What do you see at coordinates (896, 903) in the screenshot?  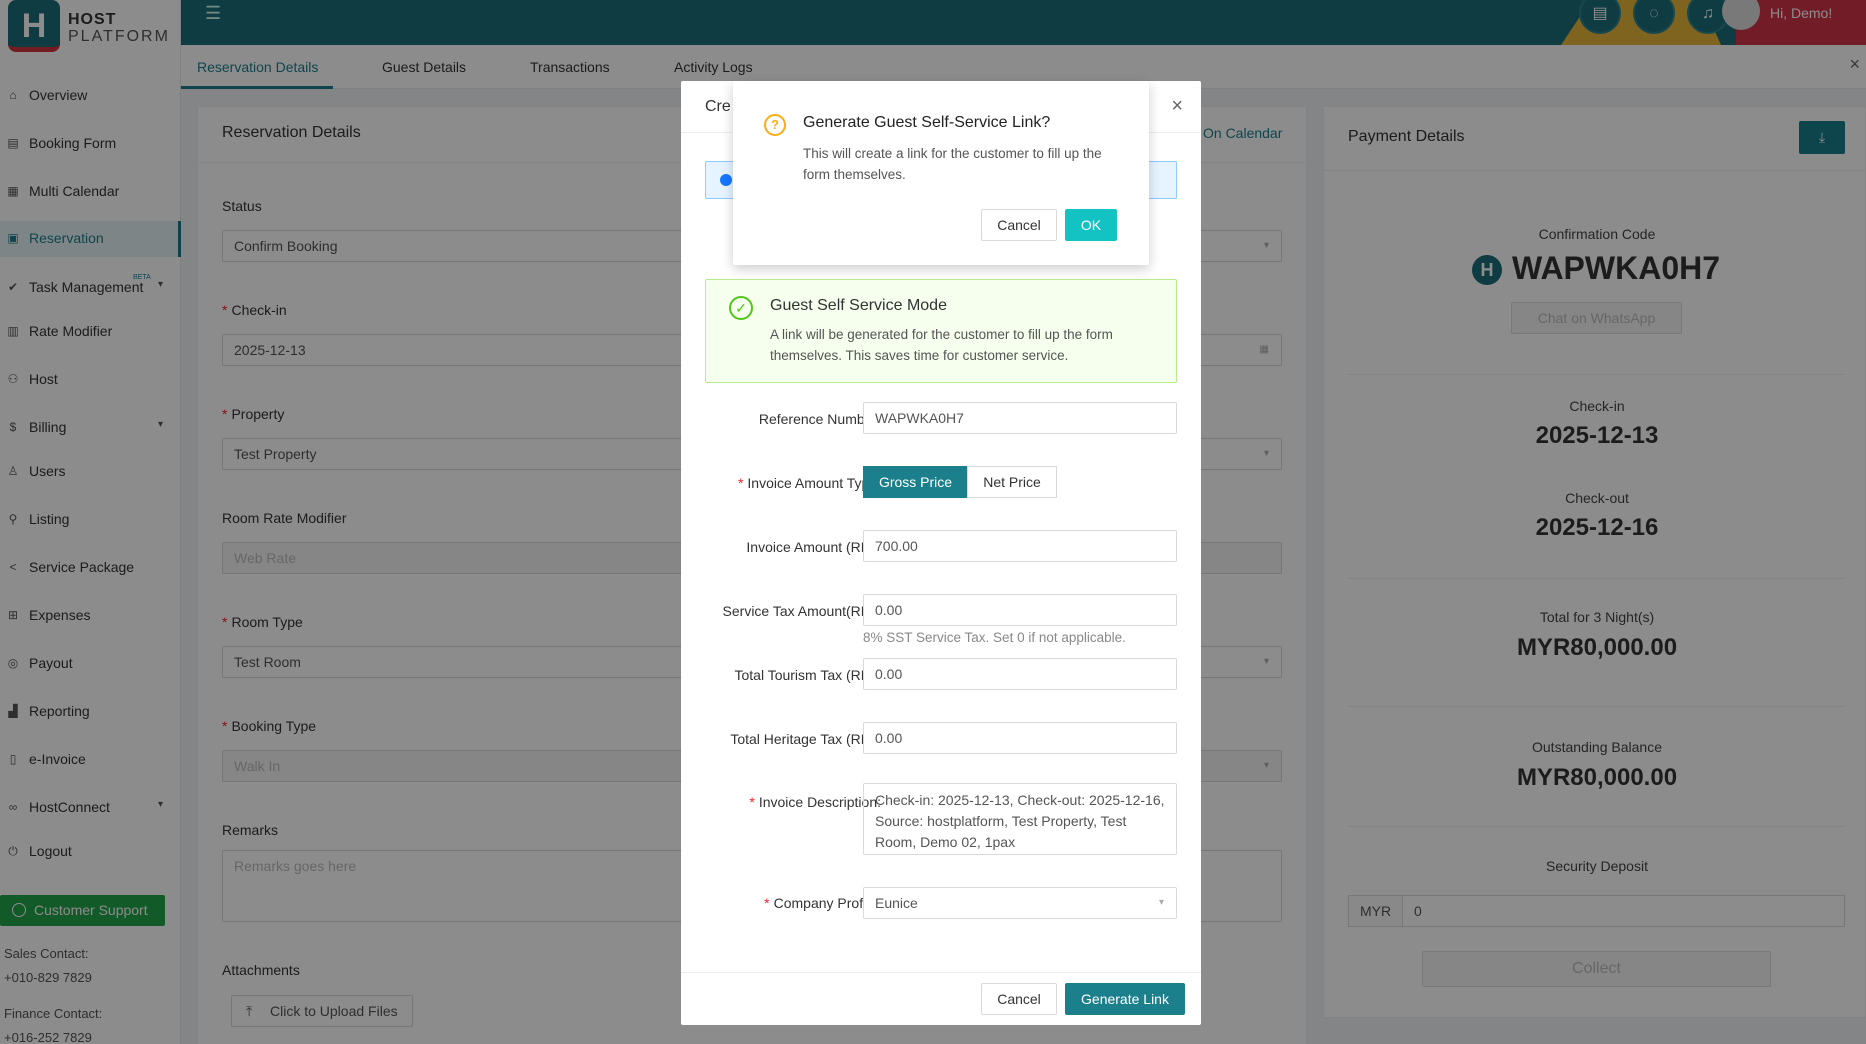 I see `company-profile-value: Eunice` at bounding box center [896, 903].